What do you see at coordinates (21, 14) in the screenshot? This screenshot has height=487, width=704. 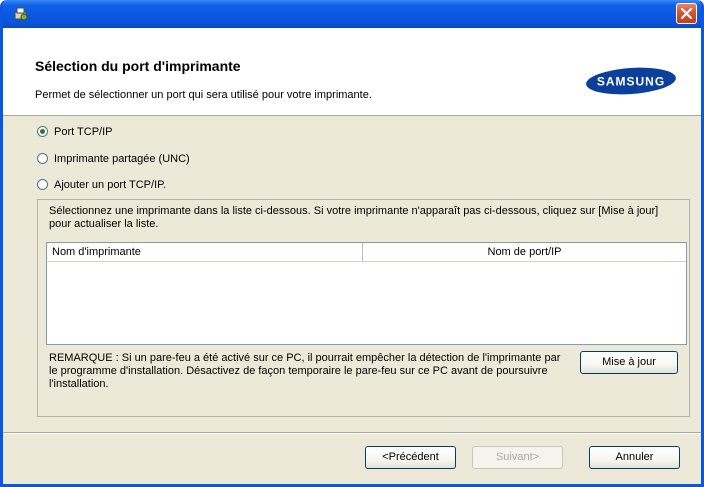 I see `installer-app-icon` at bounding box center [21, 14].